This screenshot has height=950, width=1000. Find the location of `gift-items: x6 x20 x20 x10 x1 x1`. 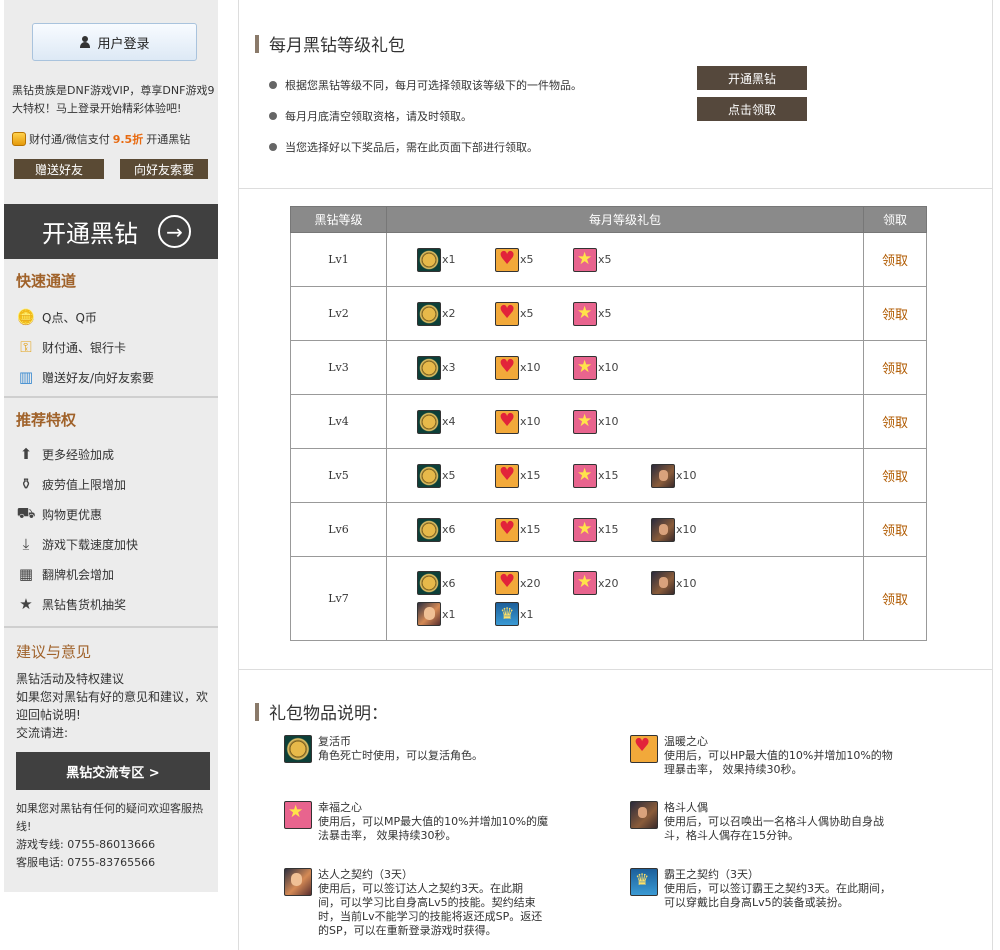

gift-items: x6 x20 x20 x10 x1 x1 is located at coordinates (607, 599).